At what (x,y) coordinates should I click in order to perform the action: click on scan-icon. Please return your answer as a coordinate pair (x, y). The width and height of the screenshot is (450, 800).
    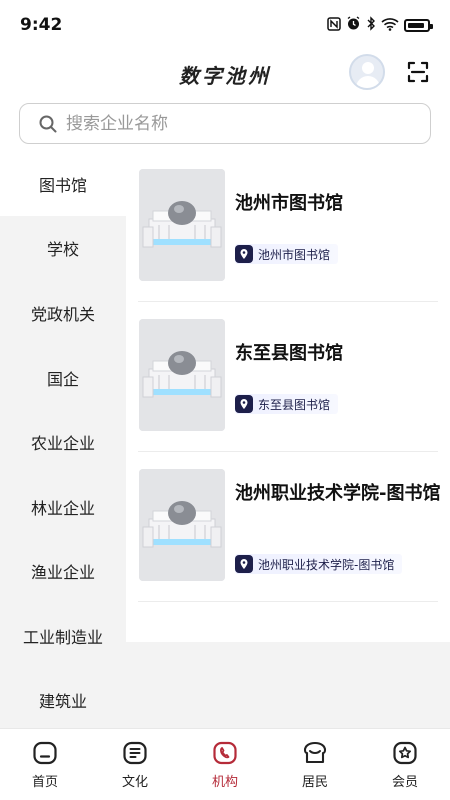
    Looking at the image, I should click on (418, 72).